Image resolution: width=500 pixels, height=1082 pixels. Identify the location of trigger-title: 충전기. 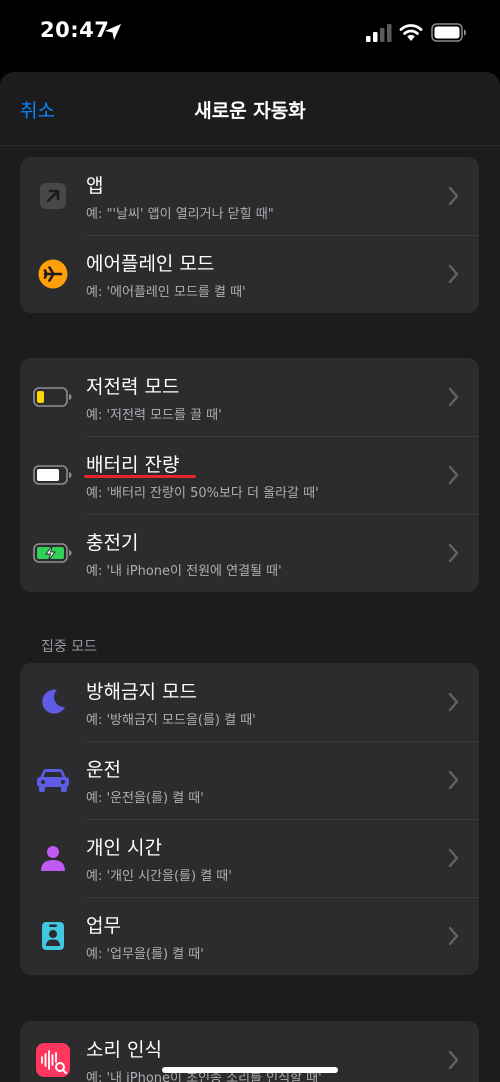
(112, 543).